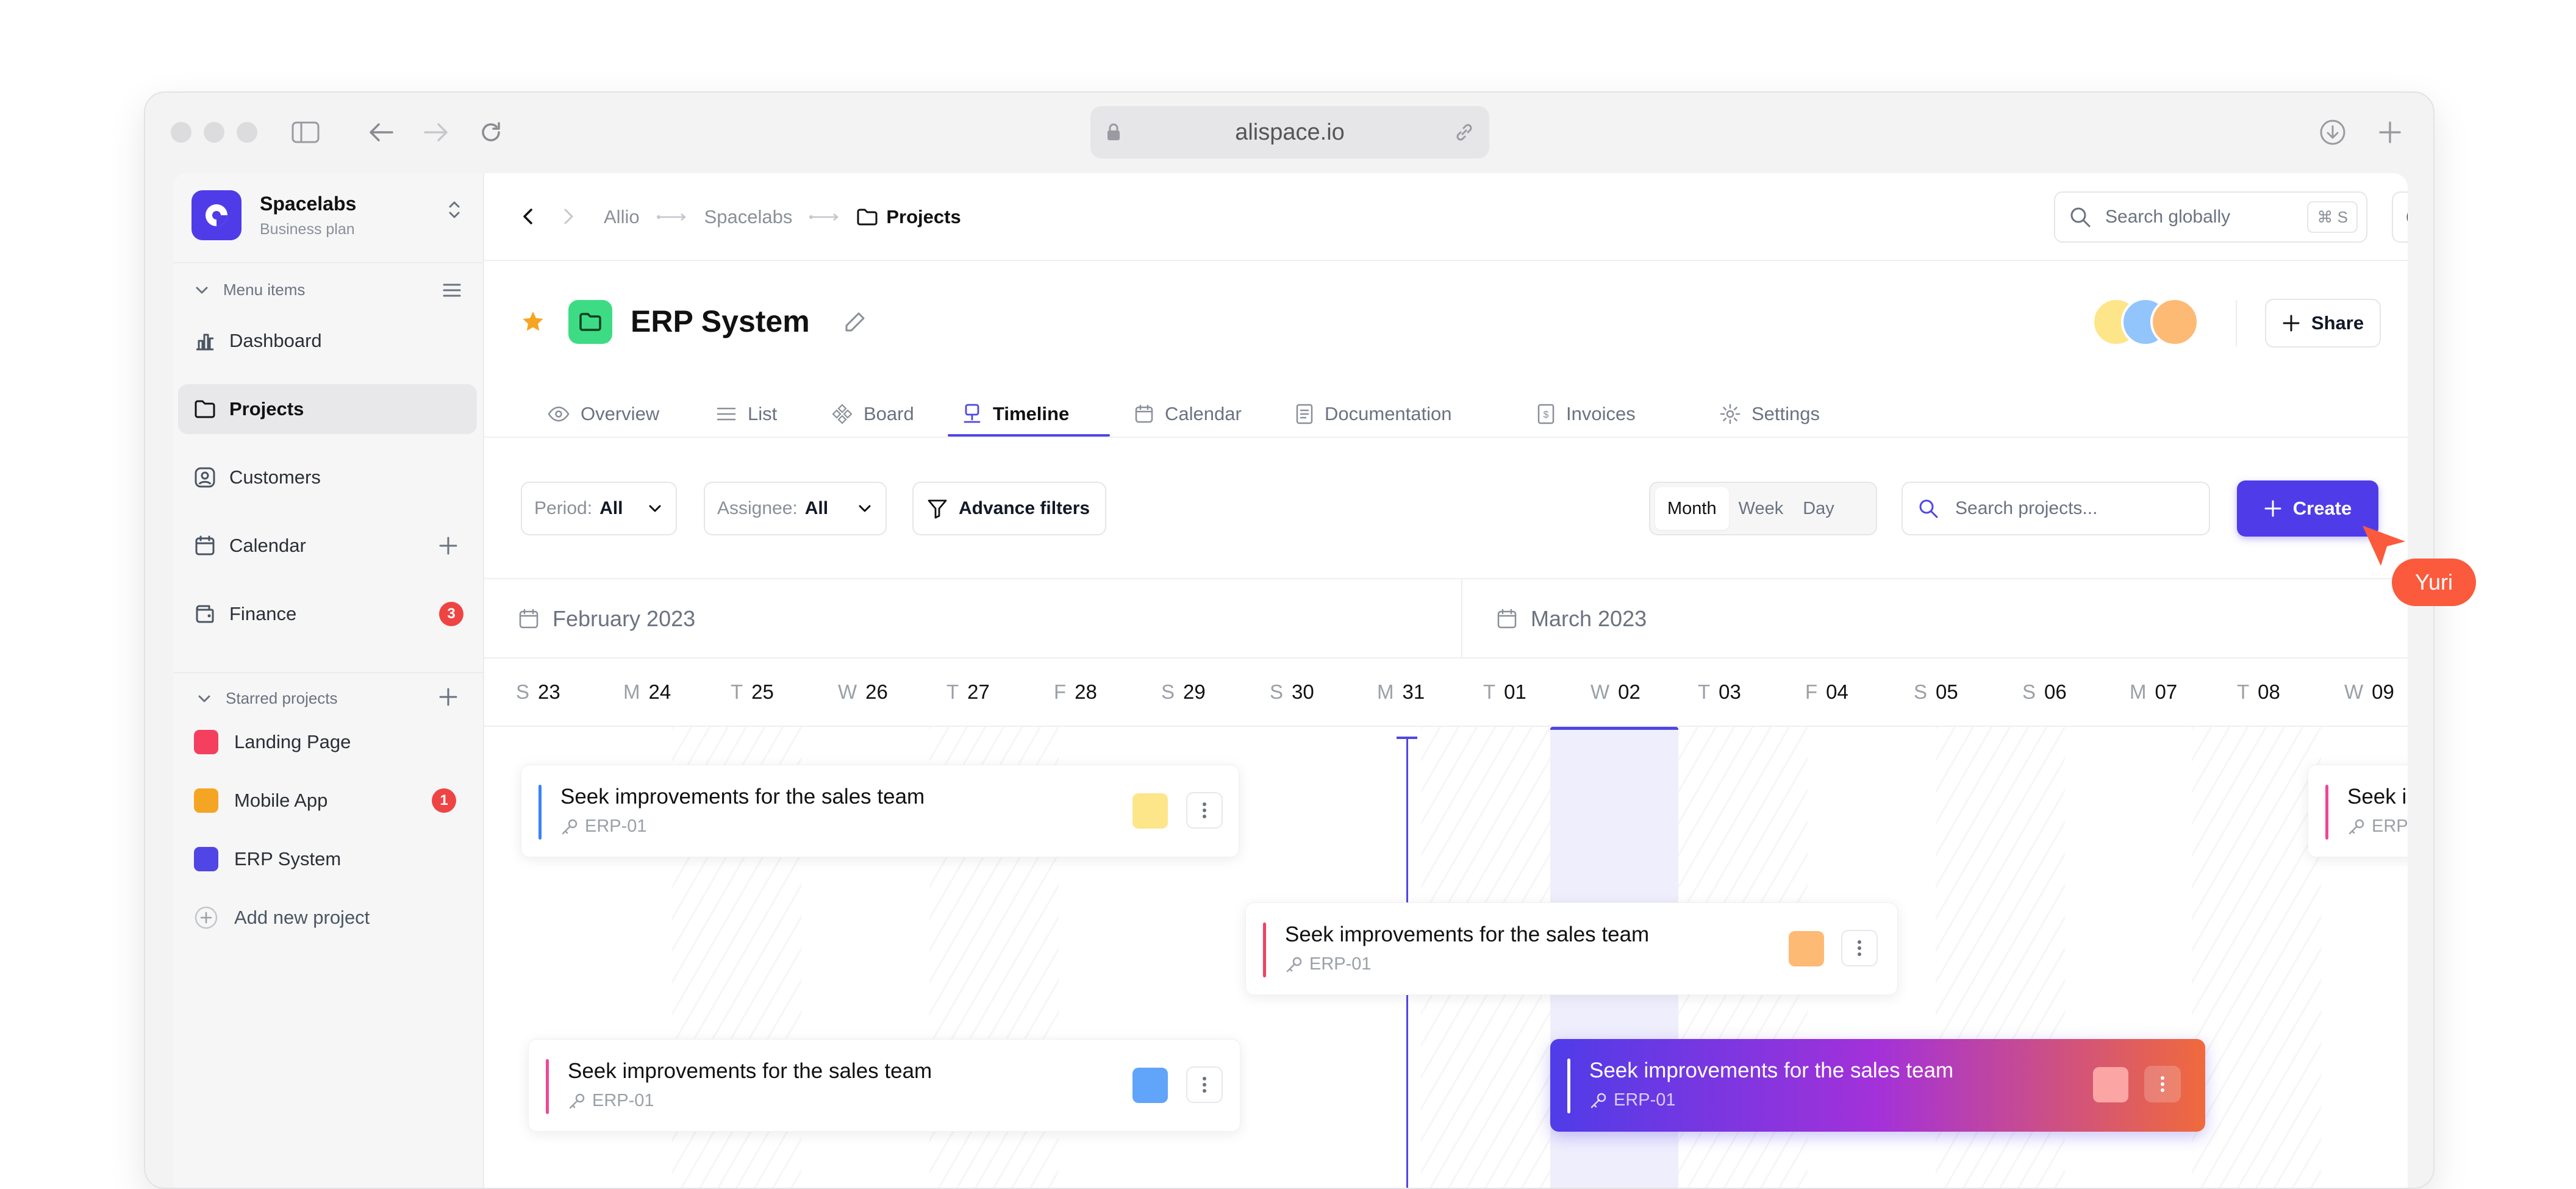  What do you see at coordinates (632, 691) in the screenshot?
I see `day-weekday: M` at bounding box center [632, 691].